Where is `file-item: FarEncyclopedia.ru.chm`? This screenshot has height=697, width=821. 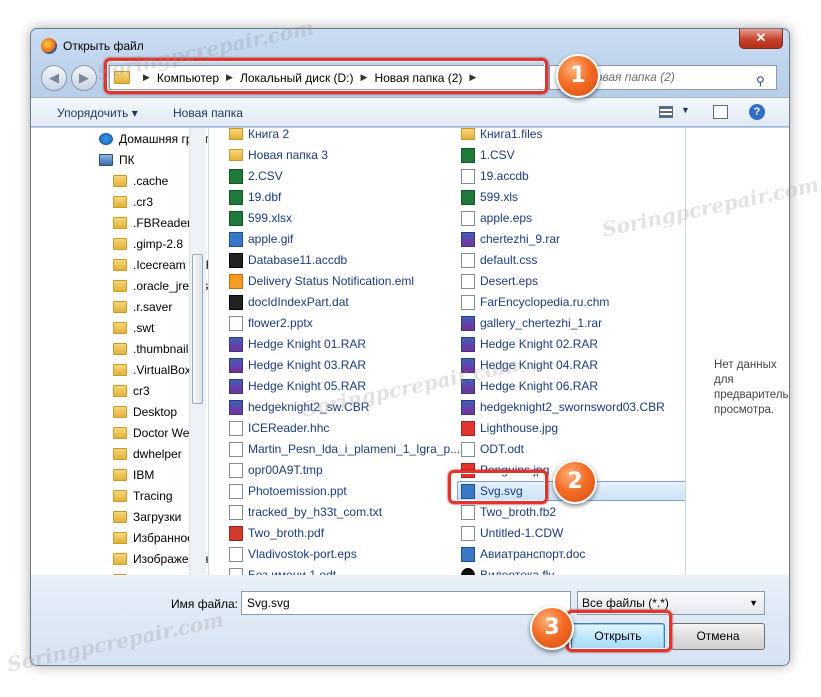
file-item: FarEncyclopedia.ru.chm is located at coordinates (535, 302).